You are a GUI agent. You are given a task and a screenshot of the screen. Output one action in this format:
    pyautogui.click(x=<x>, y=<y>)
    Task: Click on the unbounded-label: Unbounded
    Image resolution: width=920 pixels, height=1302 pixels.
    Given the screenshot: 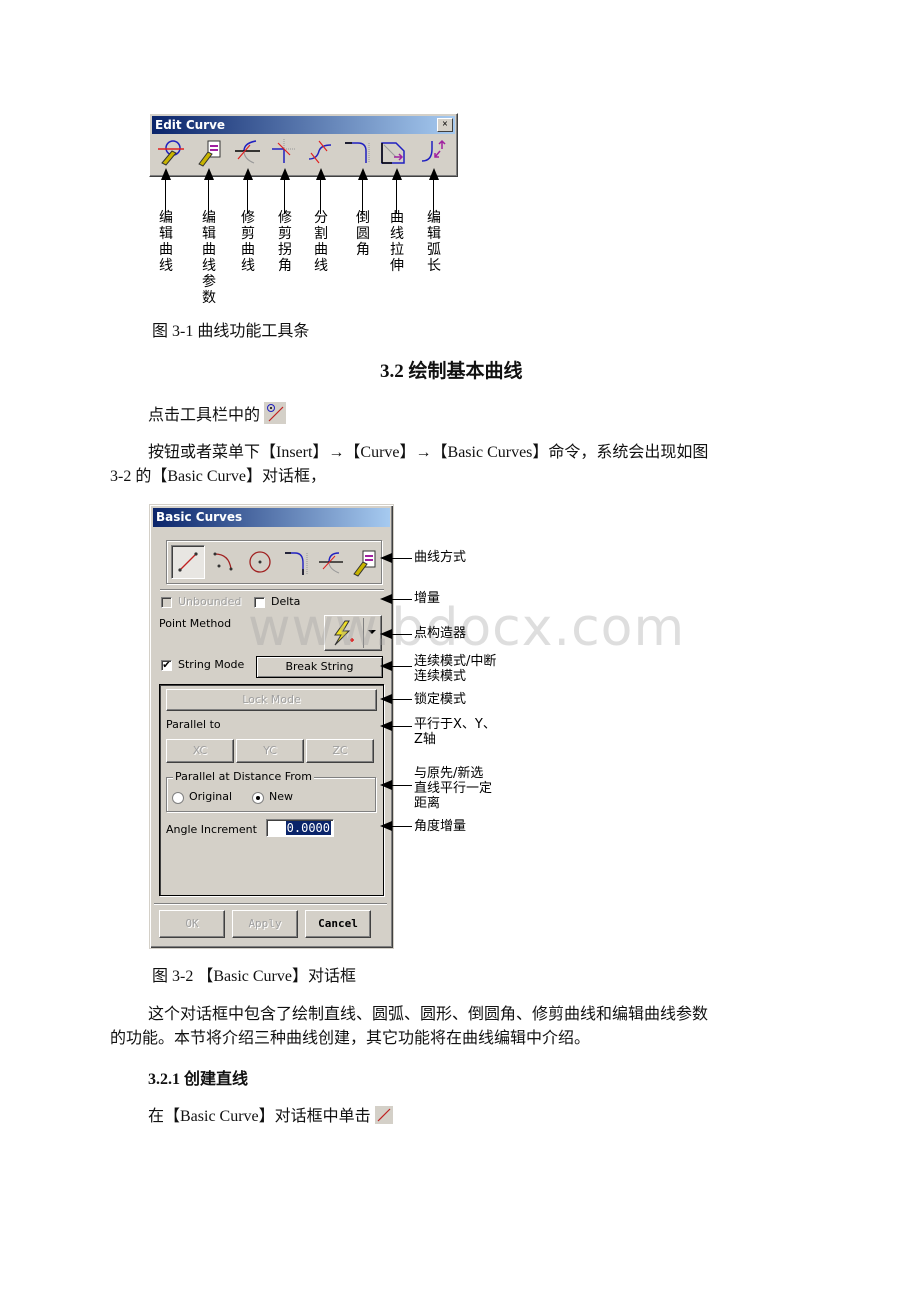 What is the action you would take?
    pyautogui.click(x=210, y=601)
    